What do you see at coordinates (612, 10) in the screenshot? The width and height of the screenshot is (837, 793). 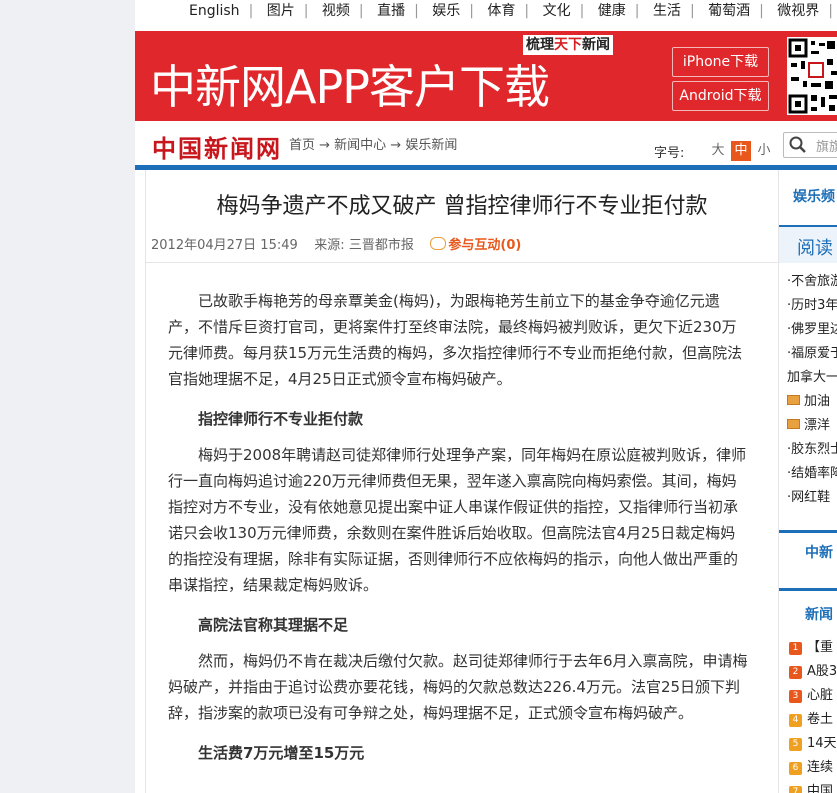 I see `nav-health: 健康` at bounding box center [612, 10].